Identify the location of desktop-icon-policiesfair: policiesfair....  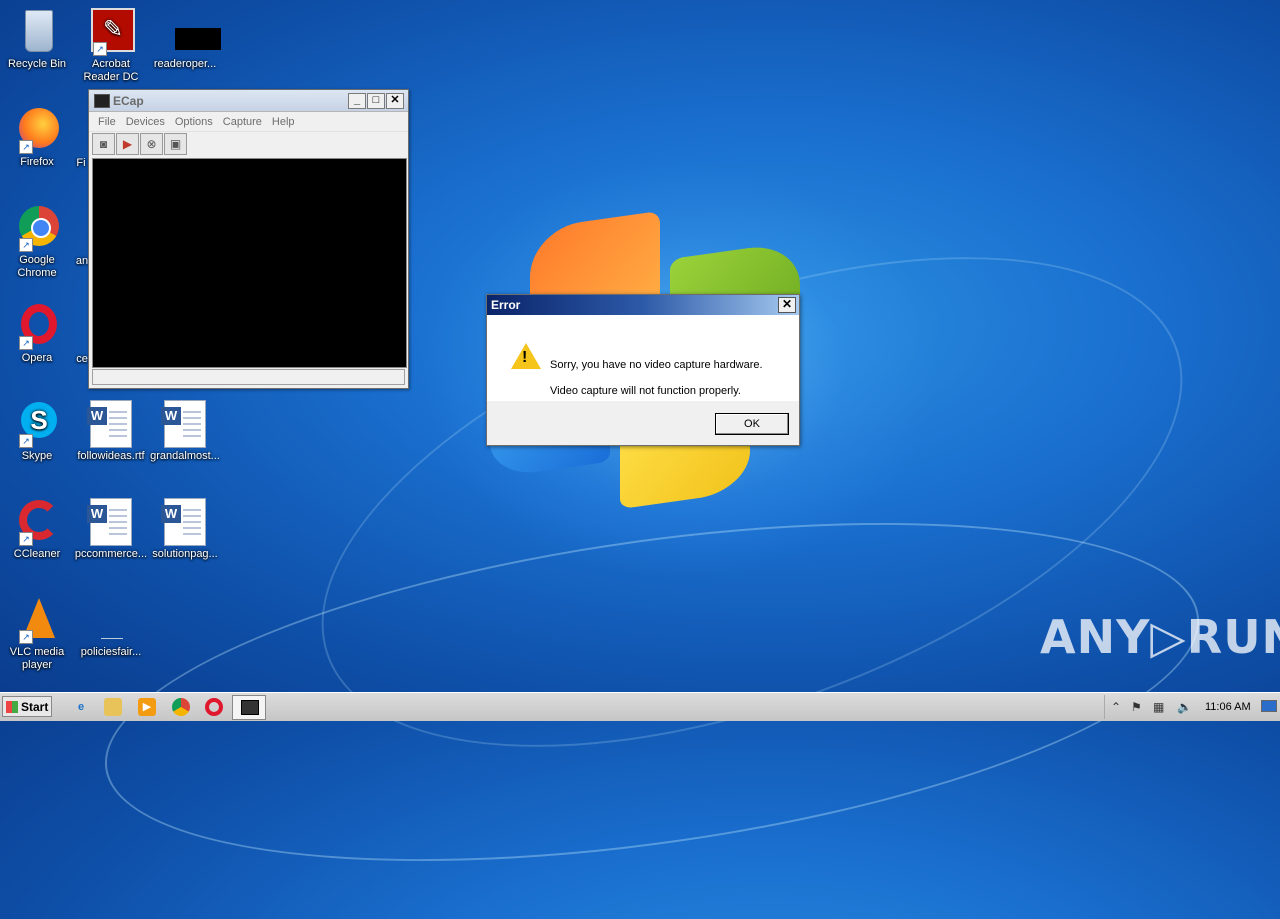
(111, 627).